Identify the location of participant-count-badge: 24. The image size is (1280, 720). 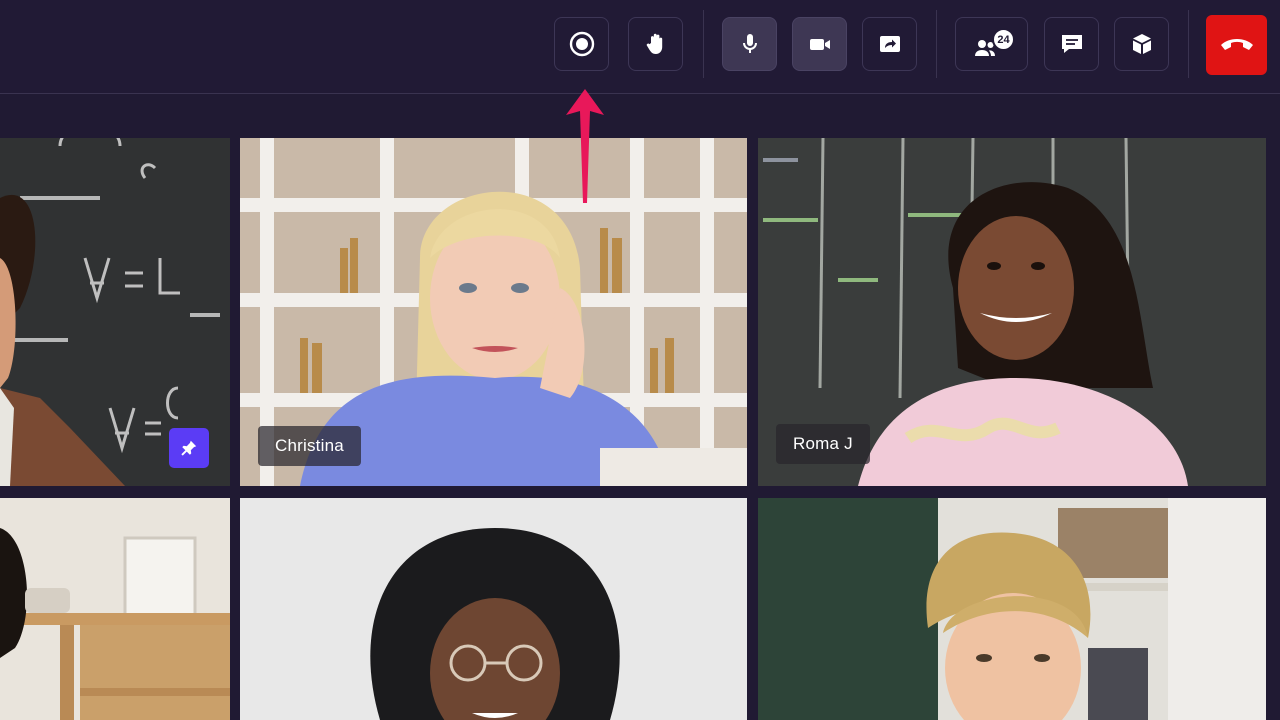
(1003, 39).